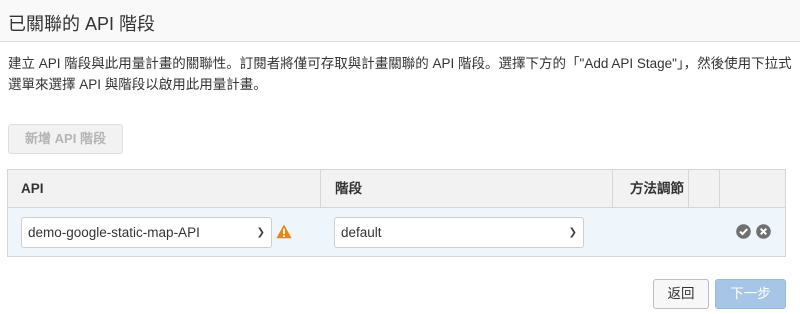 The height and width of the screenshot is (314, 800). Describe the element at coordinates (284, 231) in the screenshot. I see `warning-icon` at that location.